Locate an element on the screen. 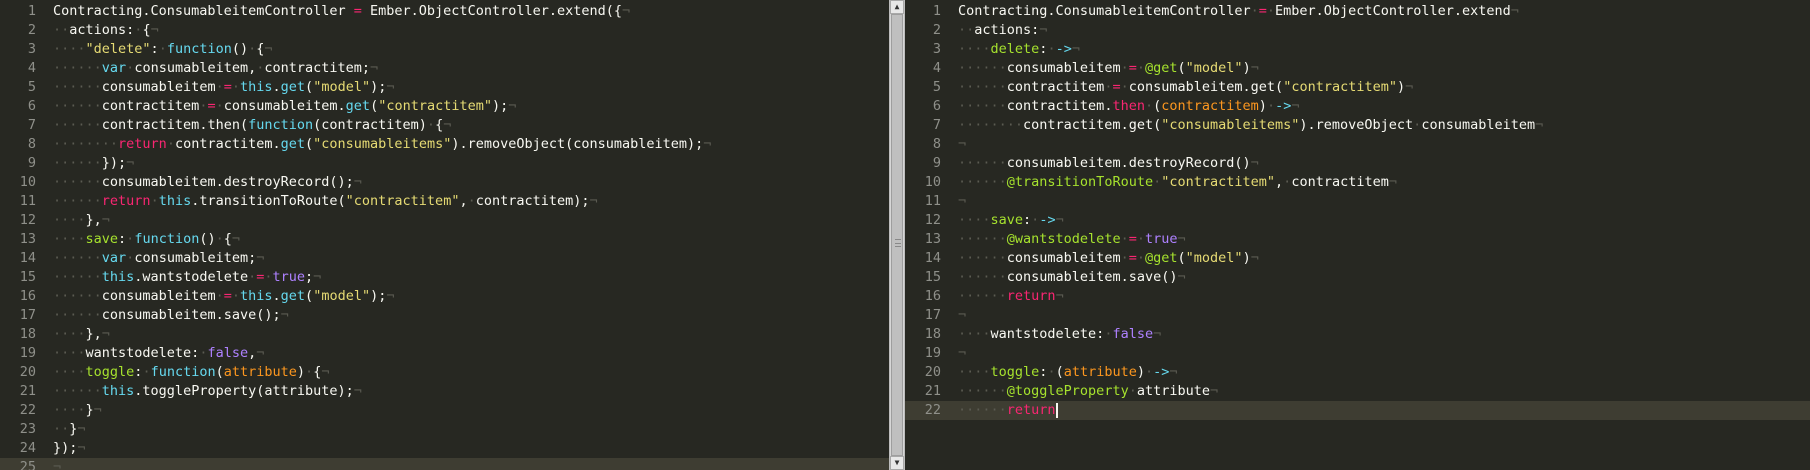  code-token: Ember.ObjectController.extend is located at coordinates (1393, 11).